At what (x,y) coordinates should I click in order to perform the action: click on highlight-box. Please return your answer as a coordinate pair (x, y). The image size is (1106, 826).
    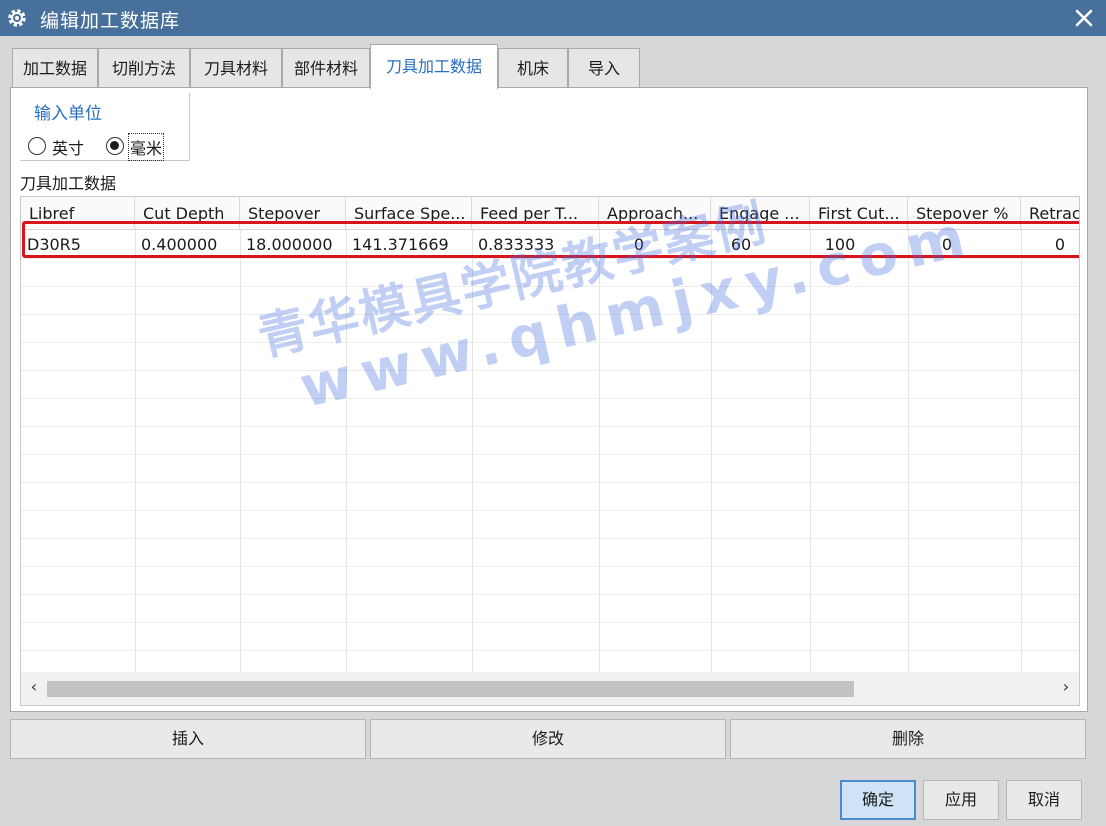
    Looking at the image, I should click on (550, 239).